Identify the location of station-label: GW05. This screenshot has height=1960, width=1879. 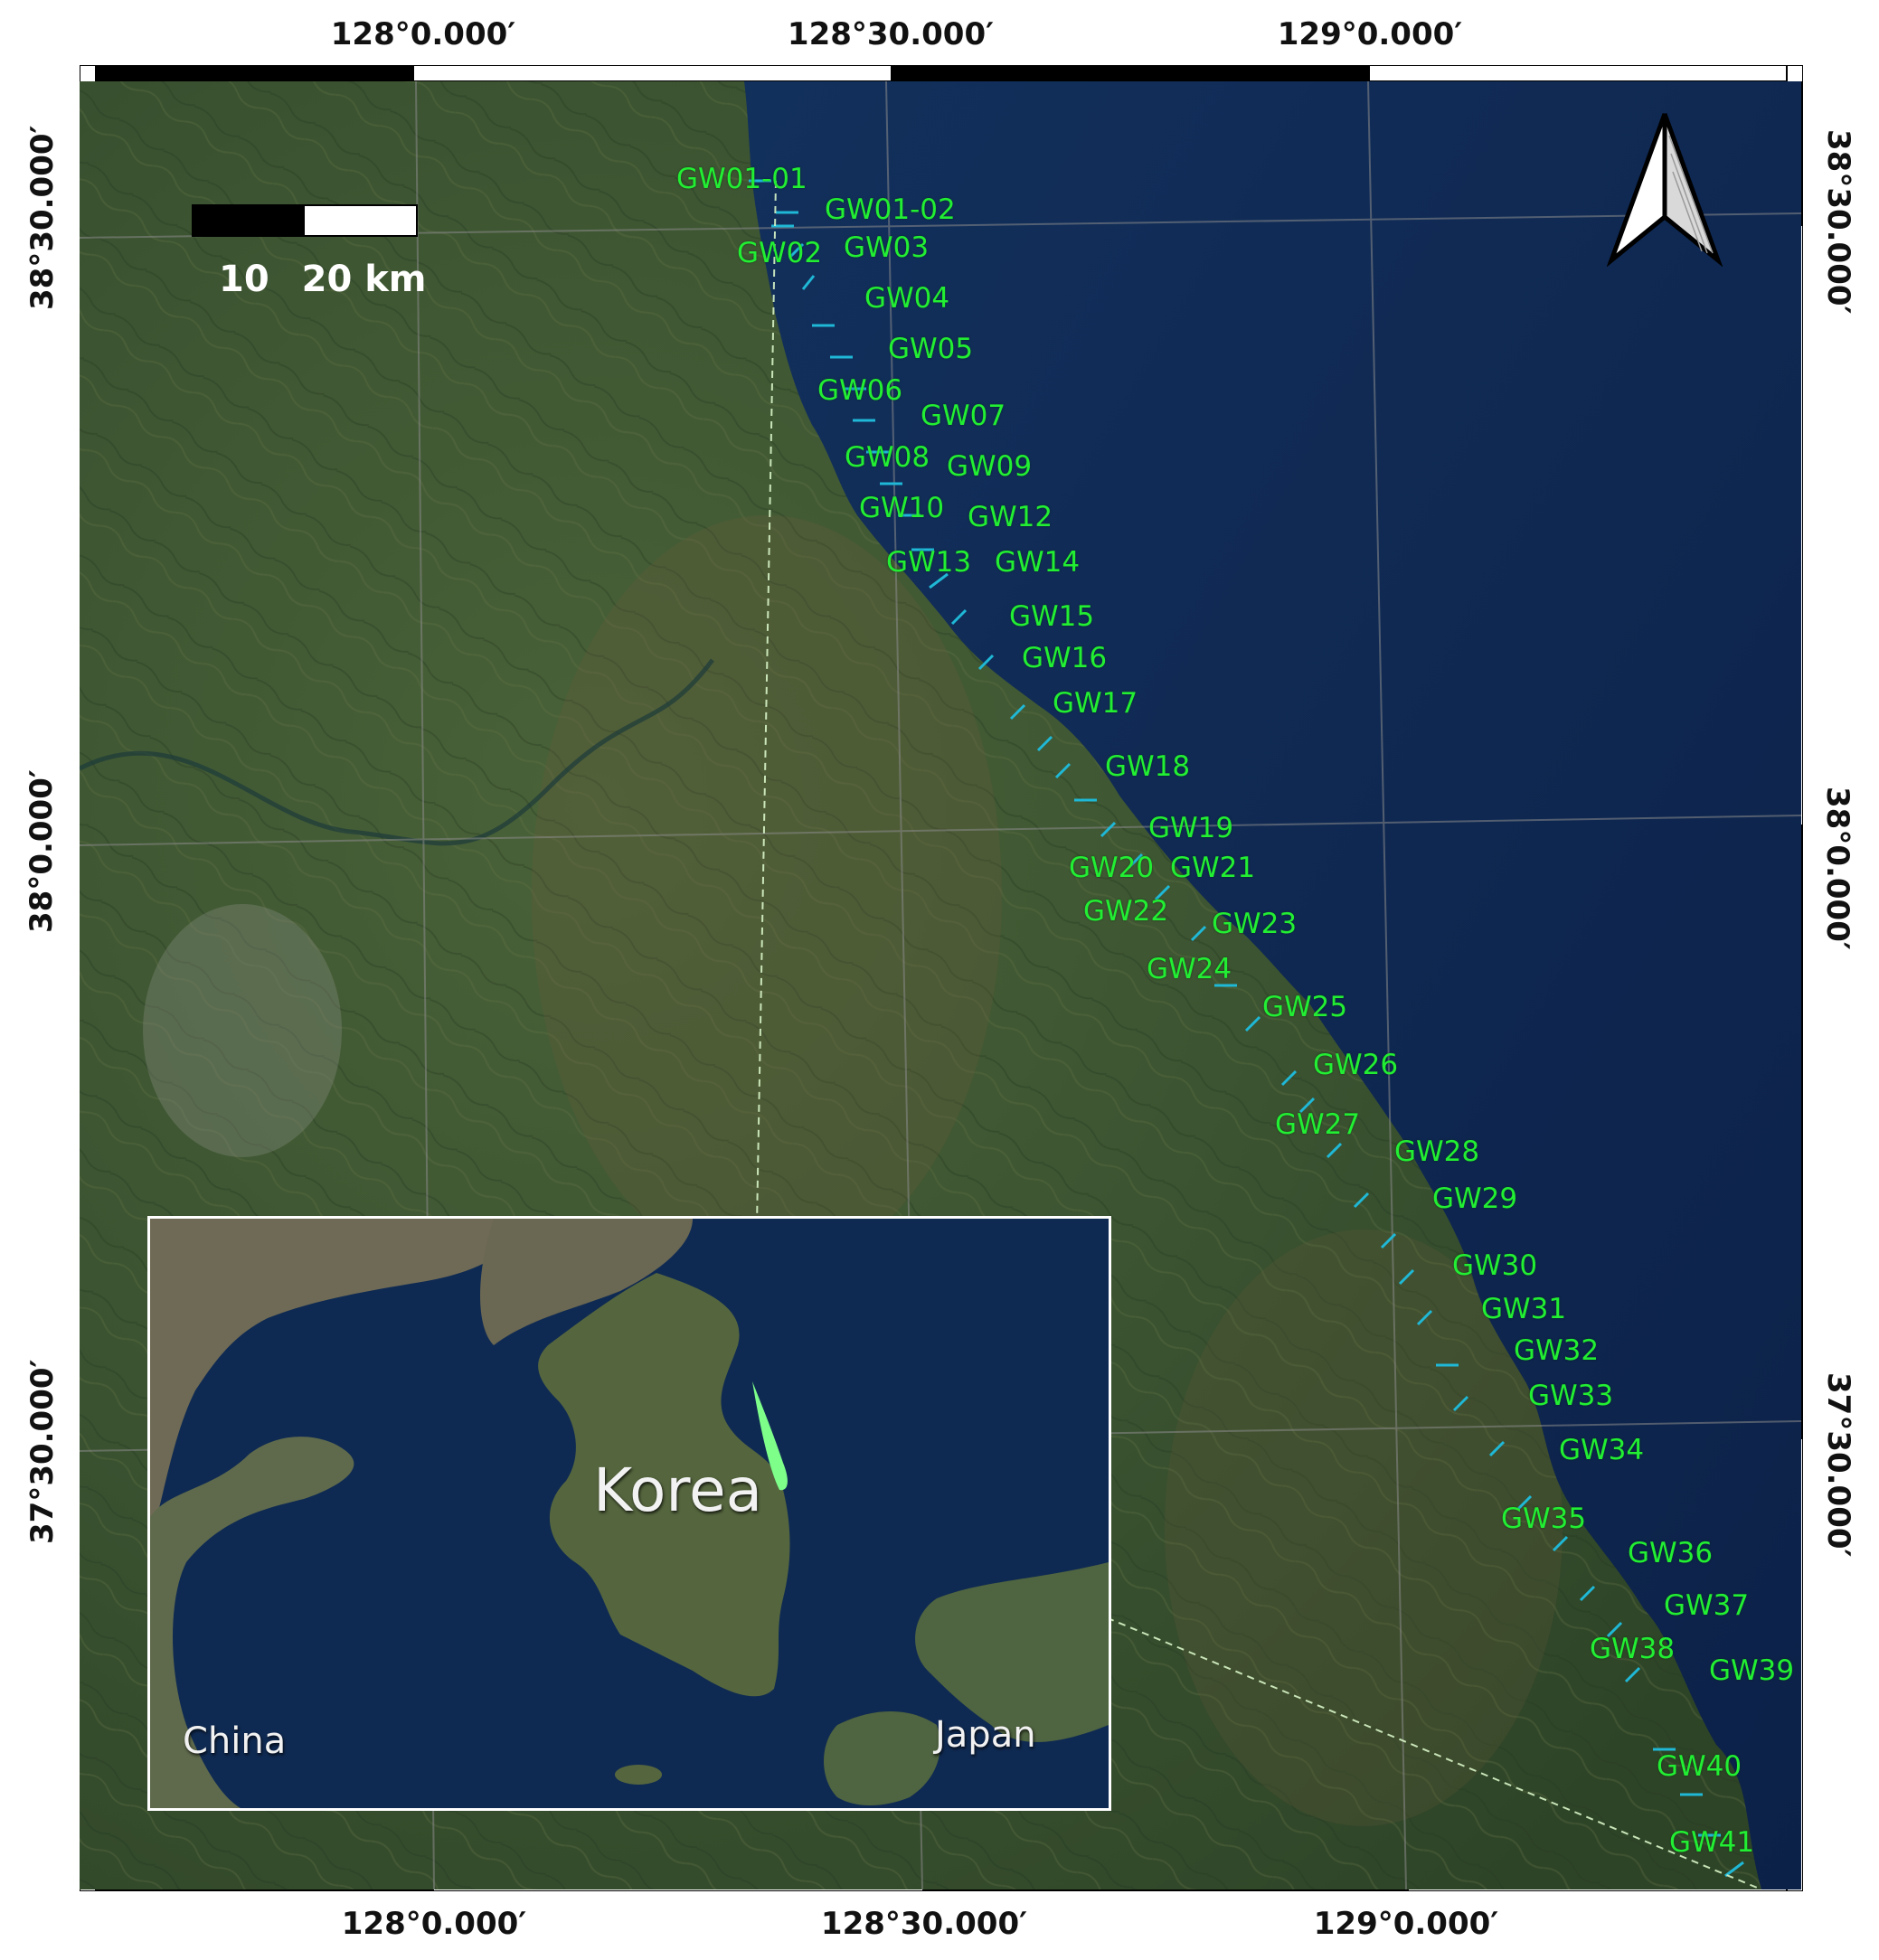
(931, 349).